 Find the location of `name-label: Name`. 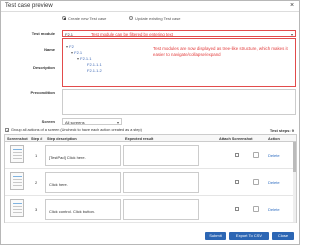

name-label: Name is located at coordinates (49, 49).